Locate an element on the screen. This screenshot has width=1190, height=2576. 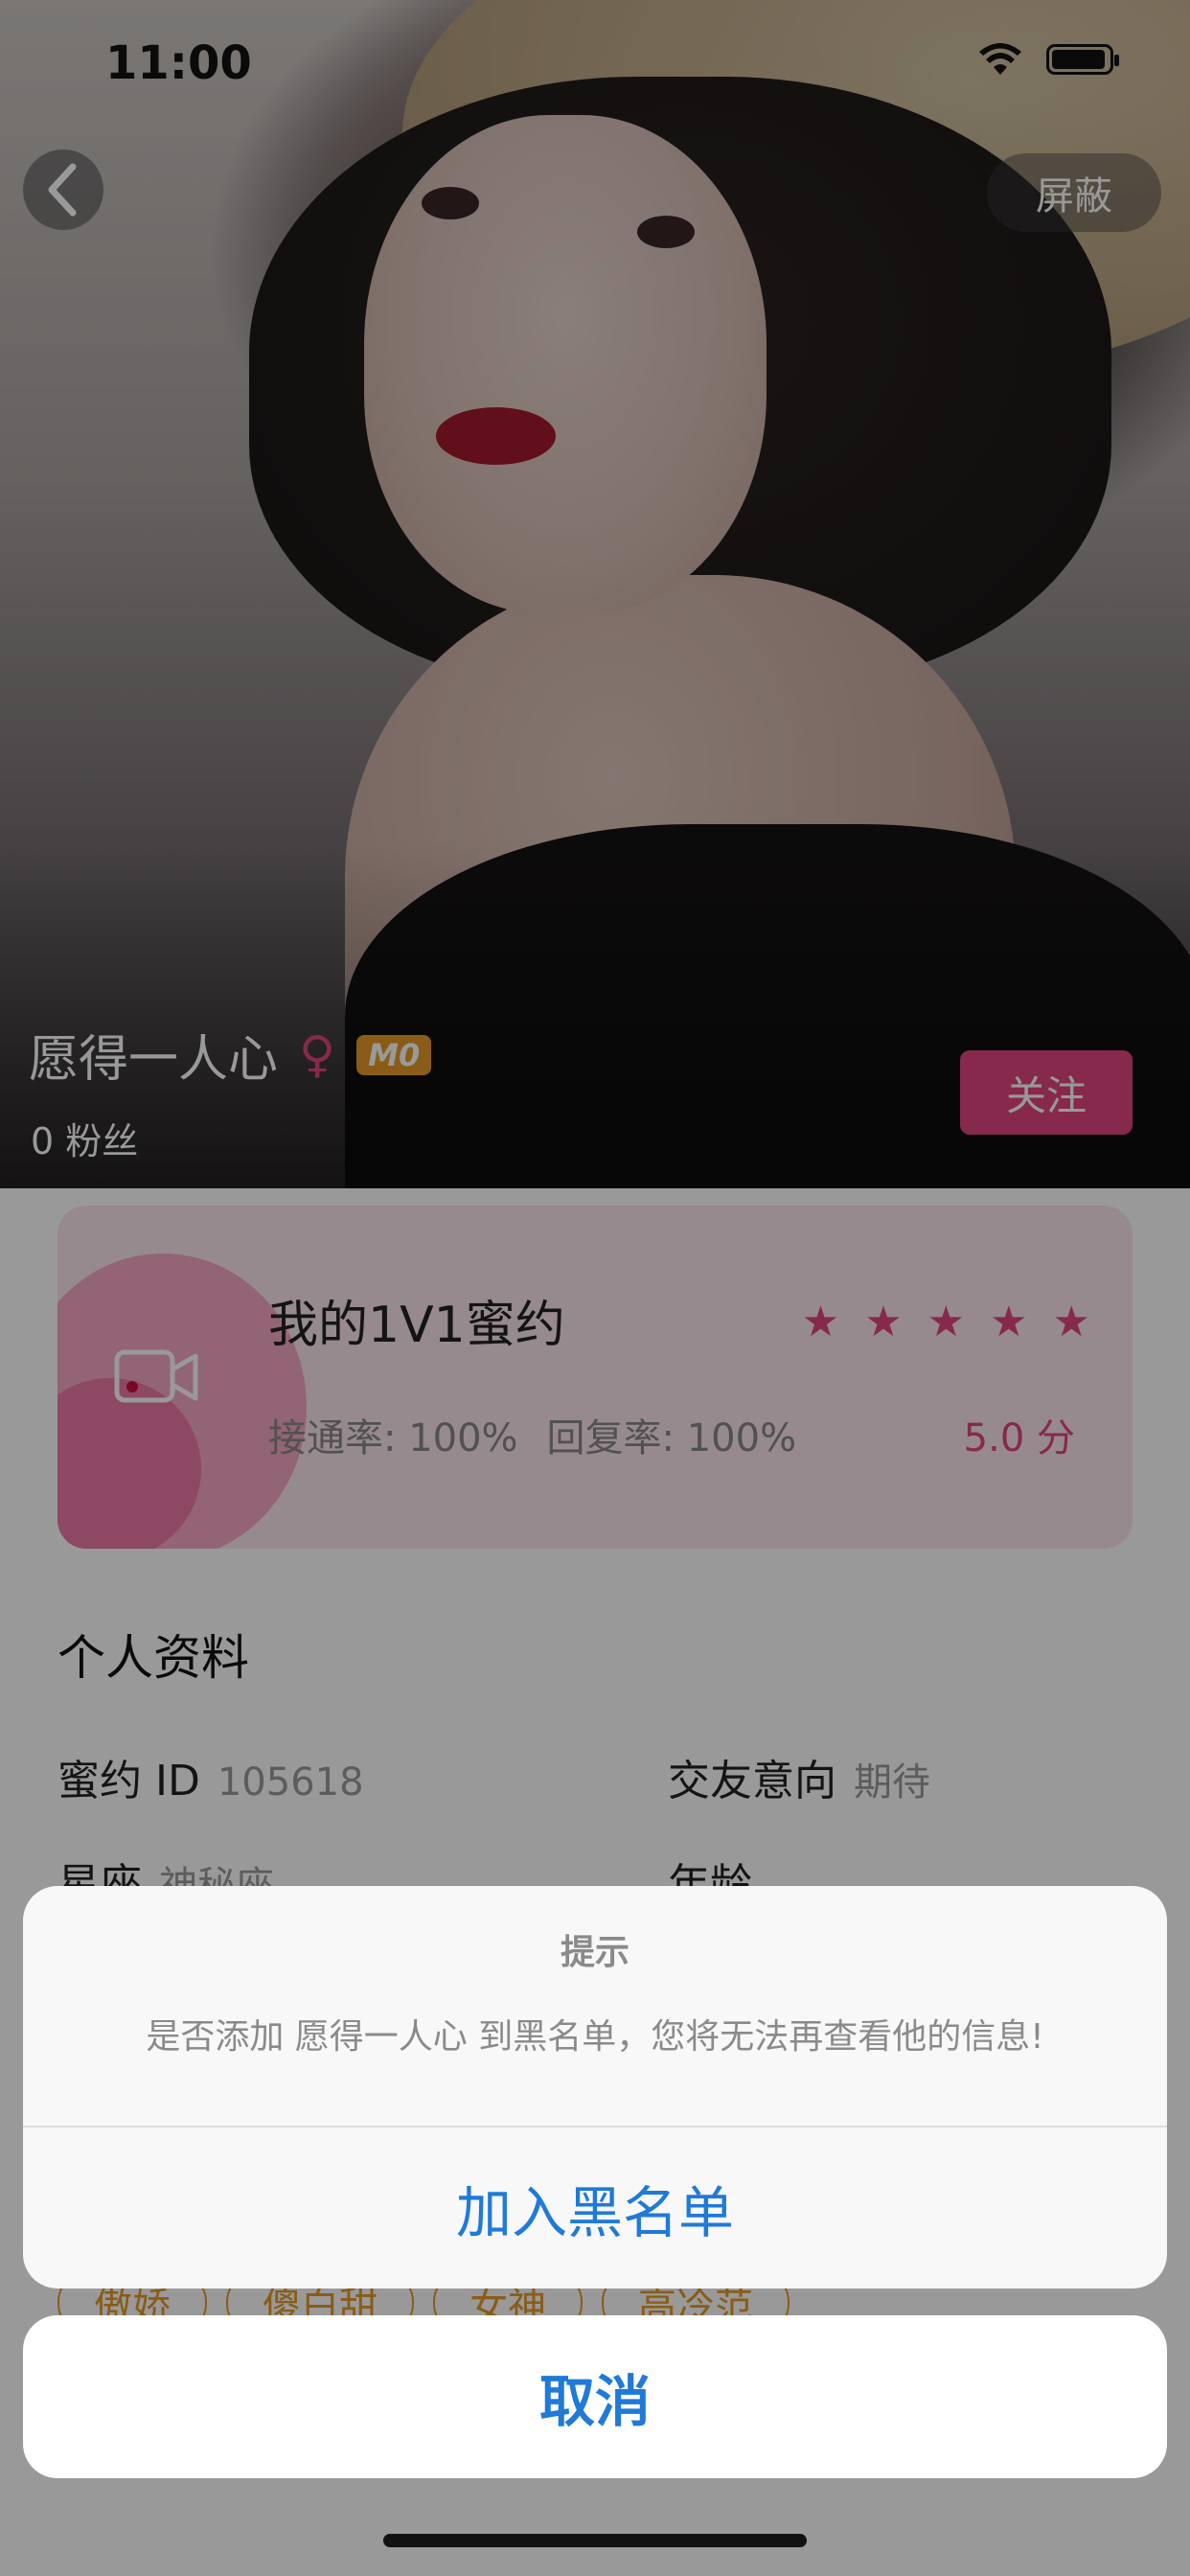
home-indicator is located at coordinates (595, 2540).